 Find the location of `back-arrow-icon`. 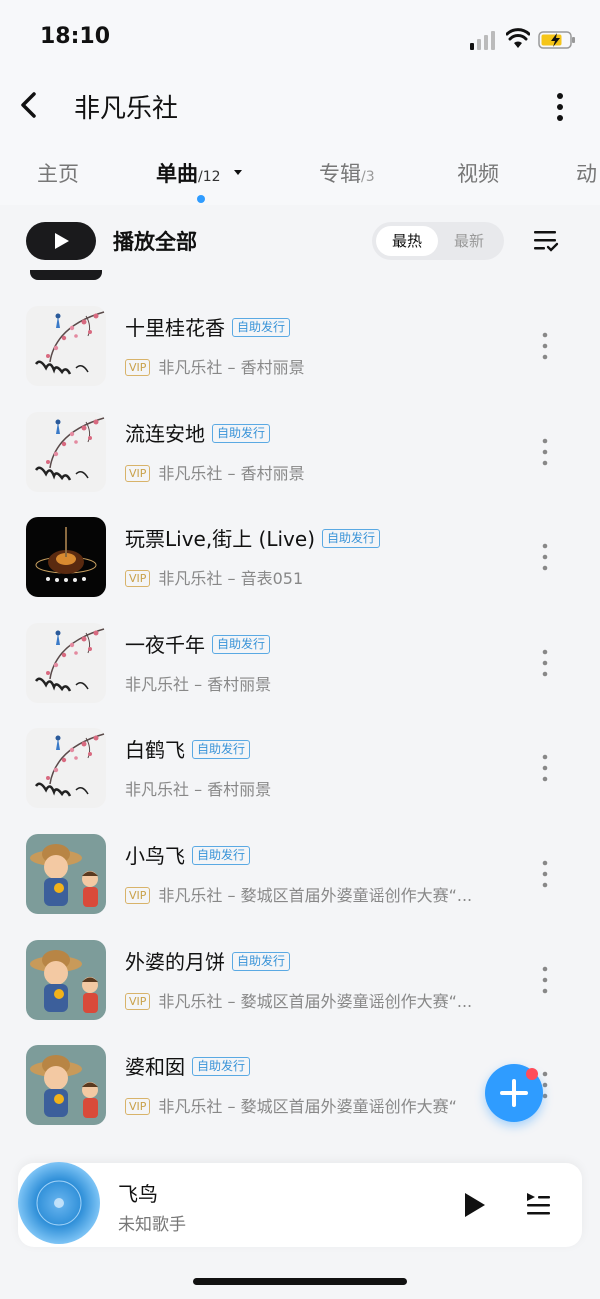

back-arrow-icon is located at coordinates (29, 105).